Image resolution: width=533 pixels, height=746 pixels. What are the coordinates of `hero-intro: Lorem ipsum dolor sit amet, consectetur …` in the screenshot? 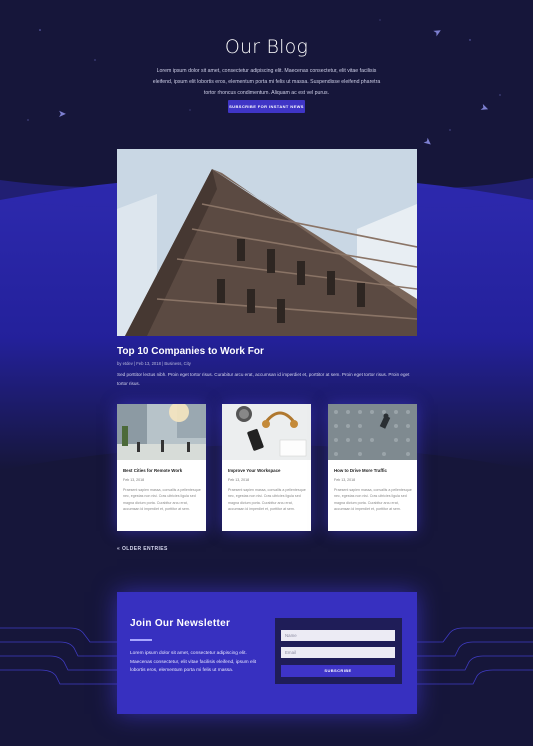 It's located at (266, 82).